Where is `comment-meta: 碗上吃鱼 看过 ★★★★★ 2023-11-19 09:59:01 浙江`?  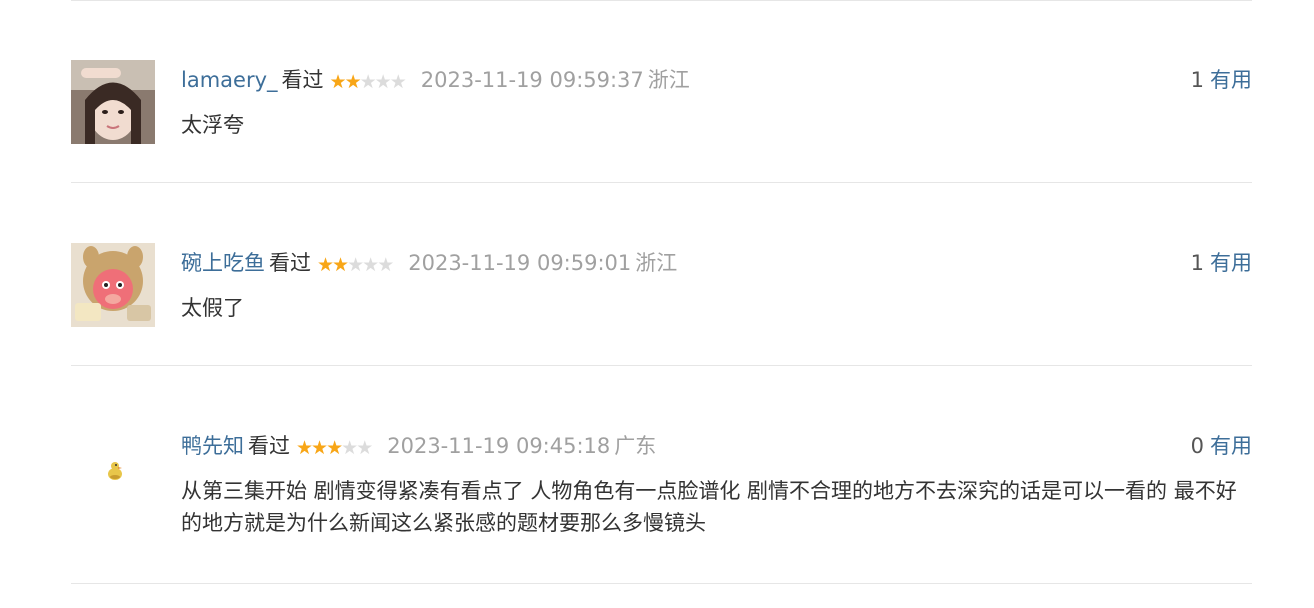
comment-meta: 碗上吃鱼 看过 ★★★★★ 2023-11-19 09:59:01 浙江 is located at coordinates (716, 263).